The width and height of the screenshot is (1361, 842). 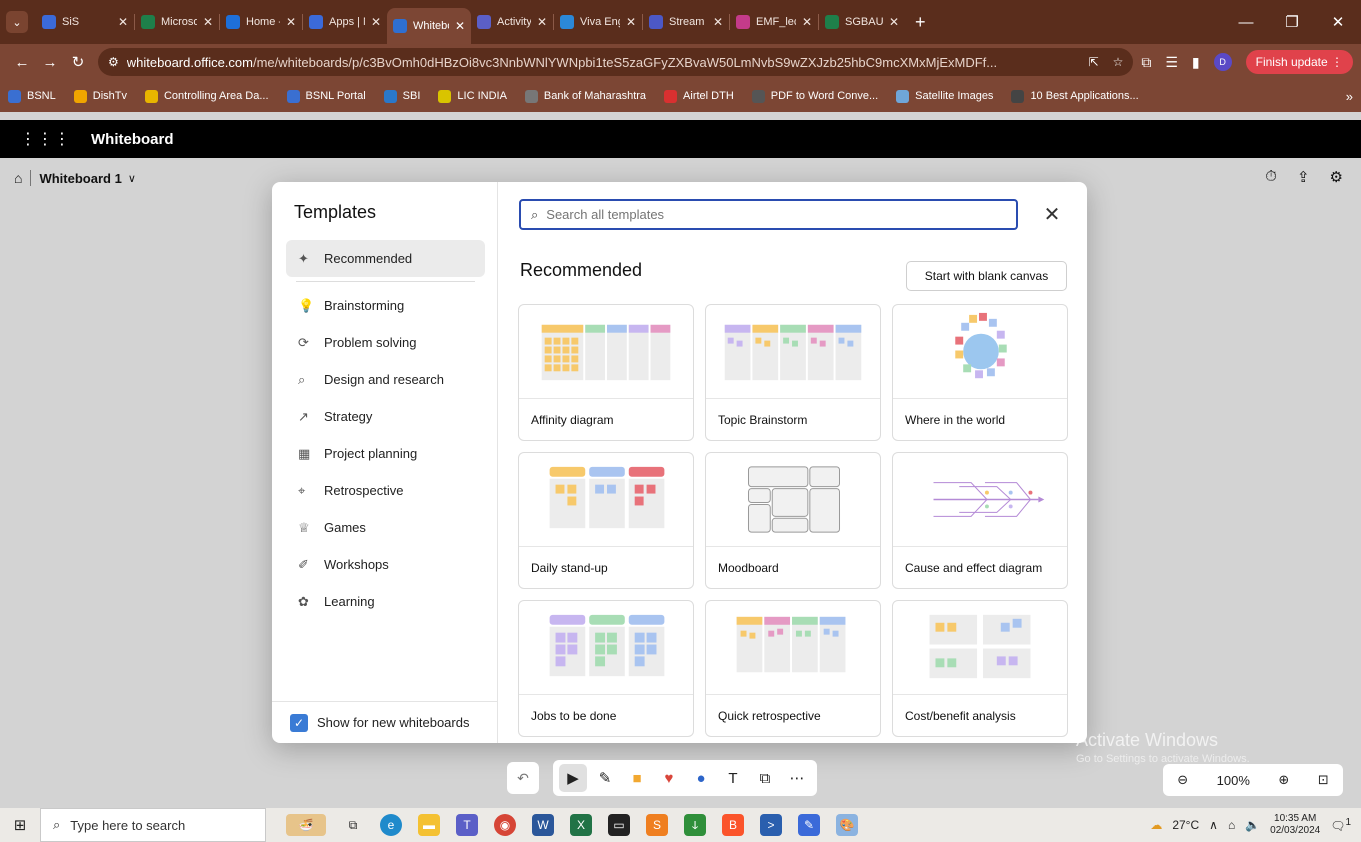 What do you see at coordinates (1323, 780) in the screenshot?
I see `fit-to-screen-icon: ⊡` at bounding box center [1323, 780].